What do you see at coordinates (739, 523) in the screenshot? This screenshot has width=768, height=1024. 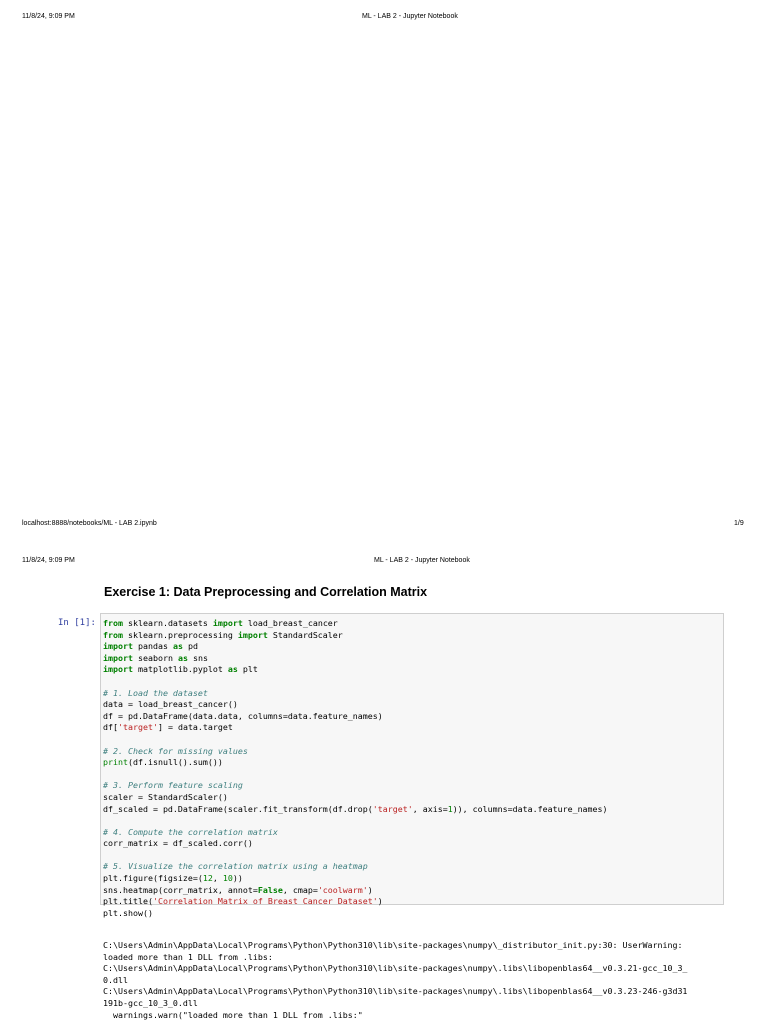 I see `print-page-number: 1/9` at bounding box center [739, 523].